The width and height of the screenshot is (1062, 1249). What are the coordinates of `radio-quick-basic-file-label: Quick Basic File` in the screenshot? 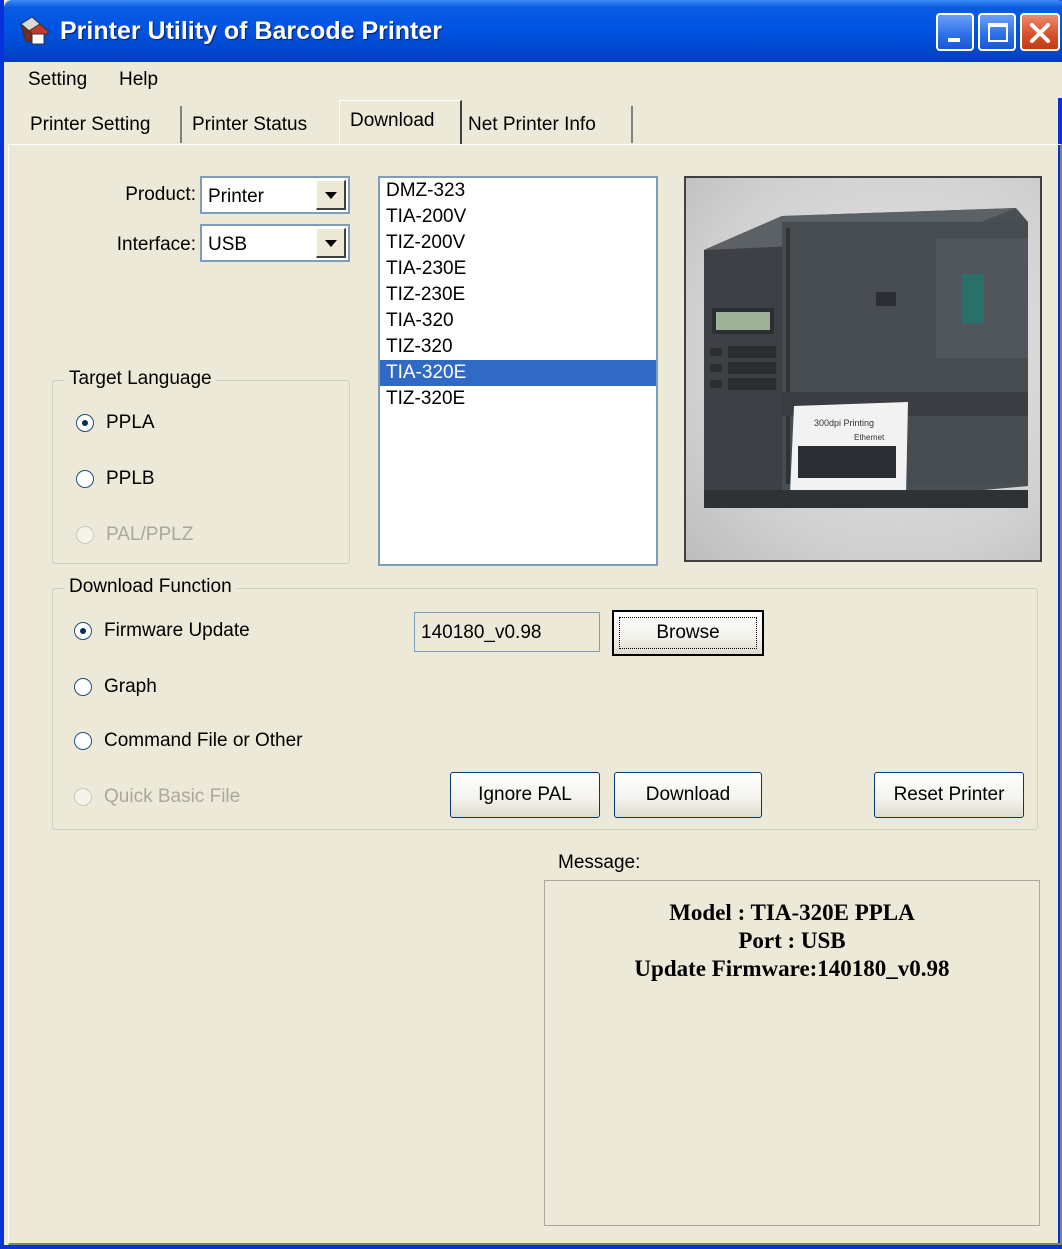 It's located at (172, 796).